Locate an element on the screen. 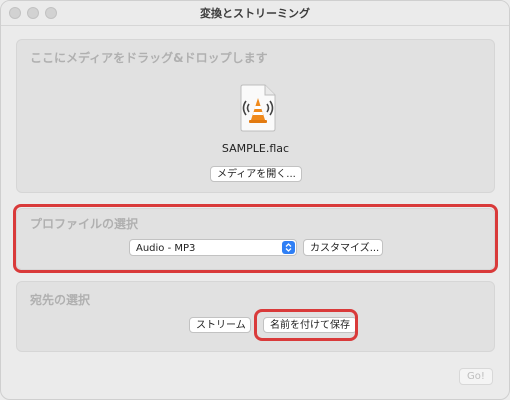 The width and height of the screenshot is (510, 400). media-file-name: SAMPLE.flac is located at coordinates (255, 148).